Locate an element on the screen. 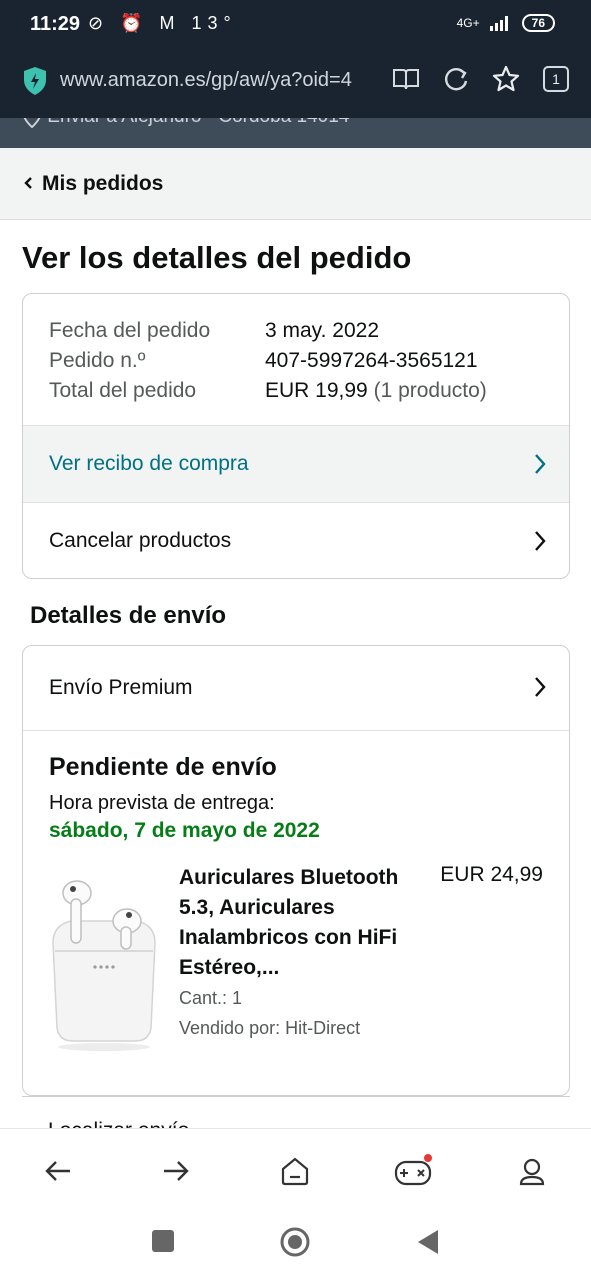 The height and width of the screenshot is (1280, 591). status-indicators: ⊘ ⏰ M 13° is located at coordinates (162, 23).